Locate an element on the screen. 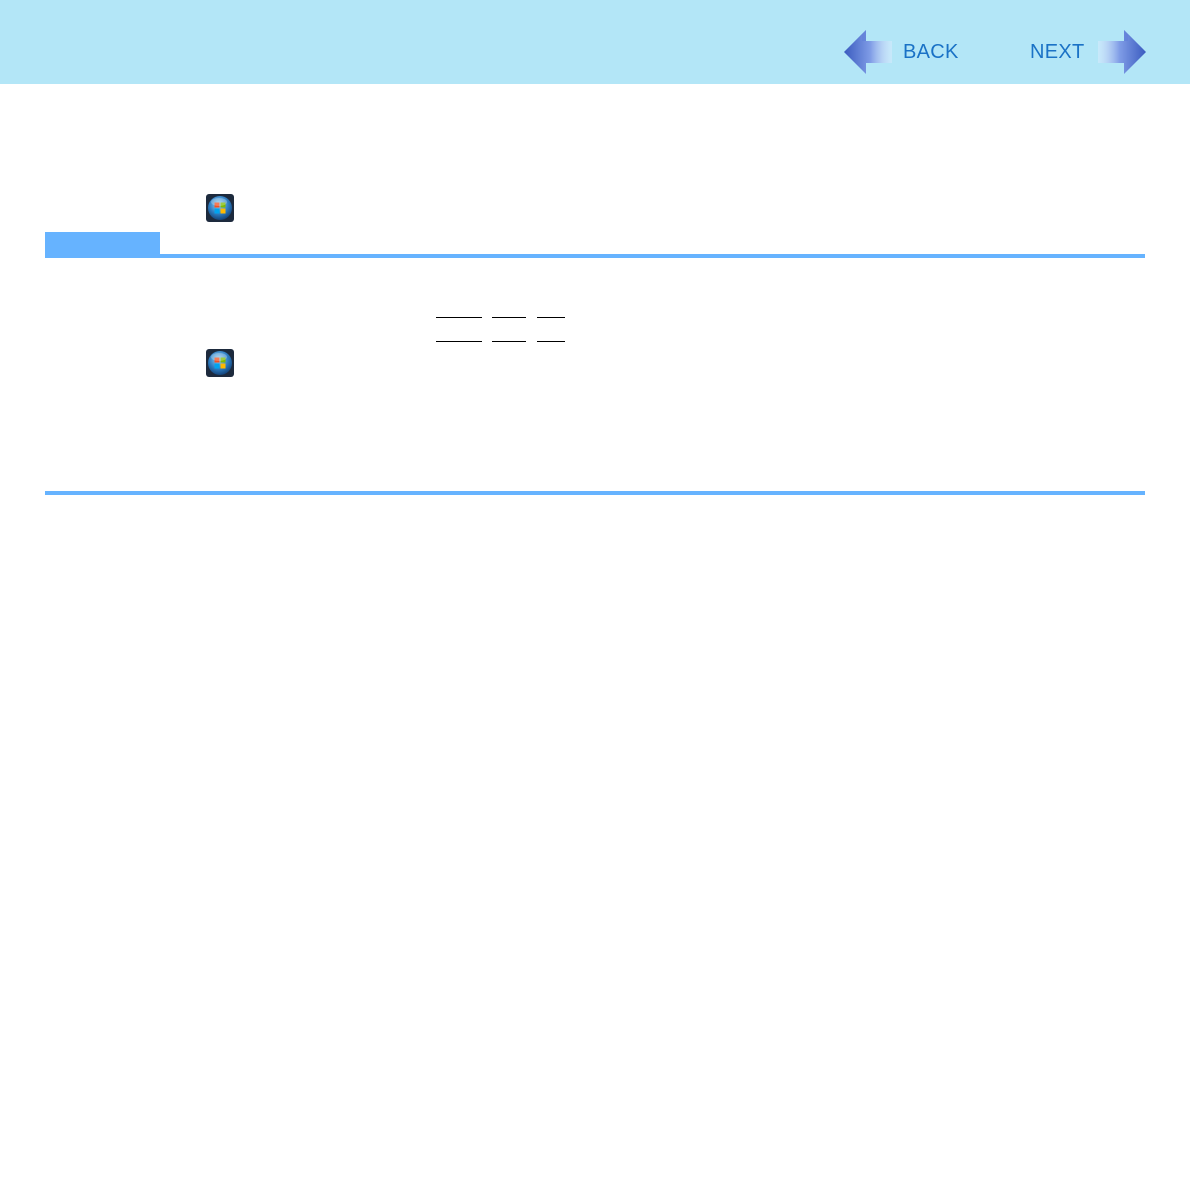 The image size is (1190, 1196). back-button: BACK is located at coordinates (906, 52).